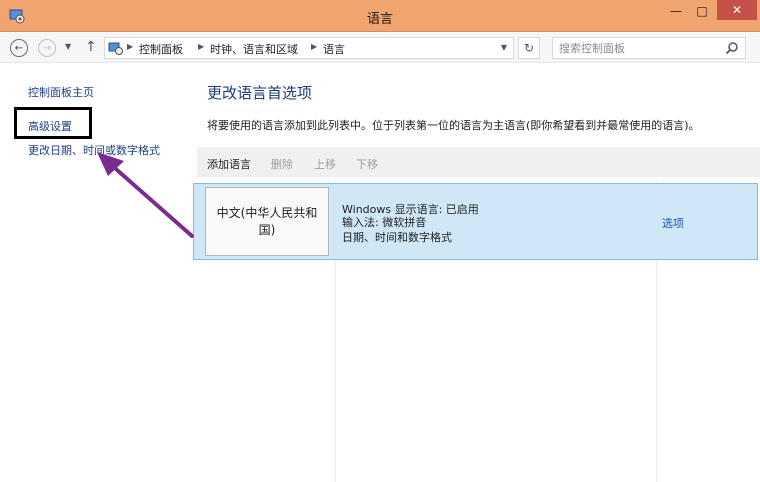  I want to click on minimize-icon: —, so click(676, 11).